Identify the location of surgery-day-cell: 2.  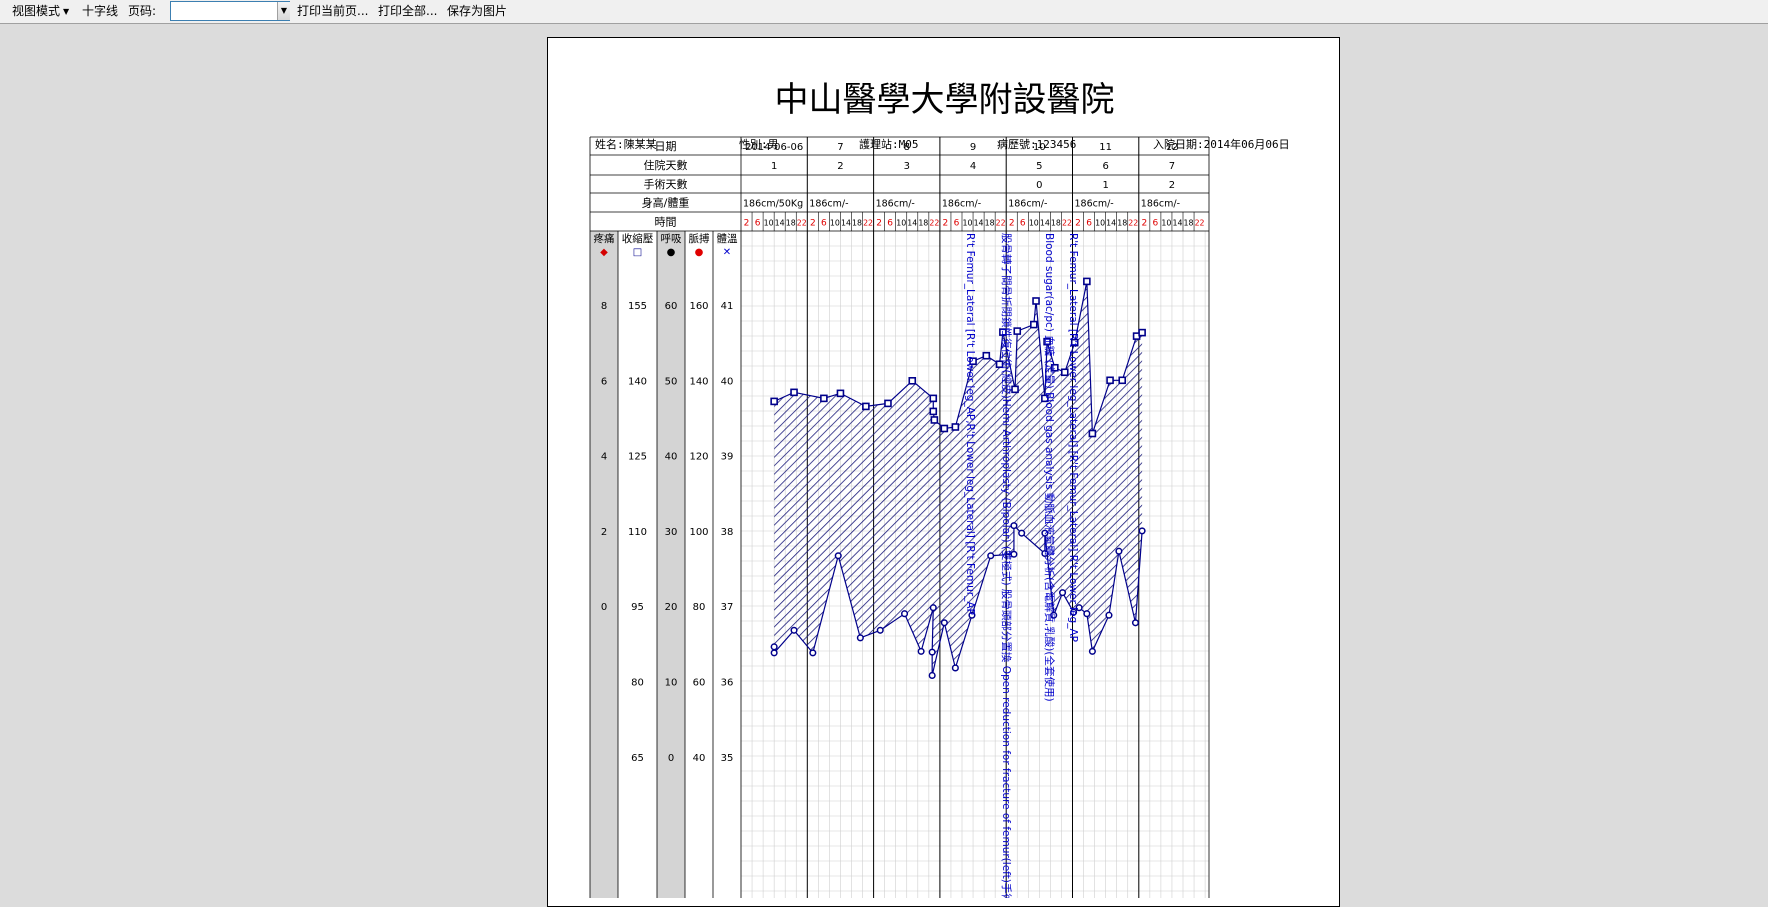
(1172, 185).